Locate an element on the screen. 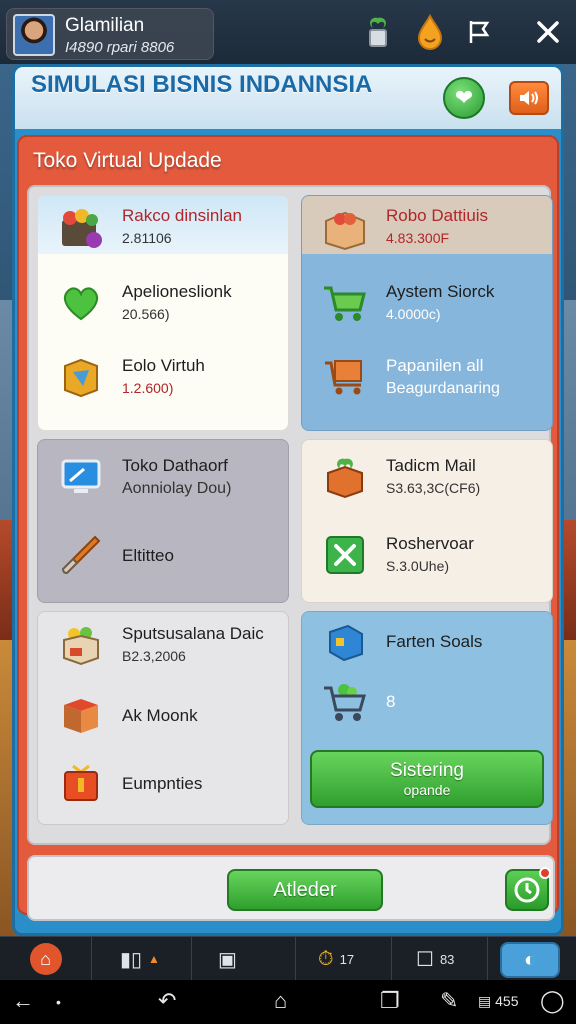  top-bar: Glamilian I4890 rpari 8806 is located at coordinates (288, 32).